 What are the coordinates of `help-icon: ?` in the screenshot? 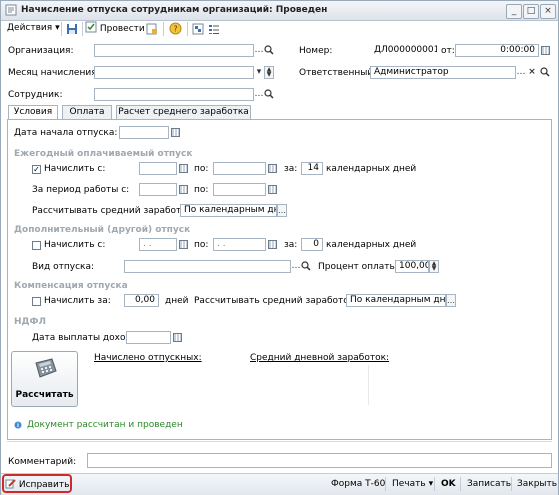 It's located at (175, 28).